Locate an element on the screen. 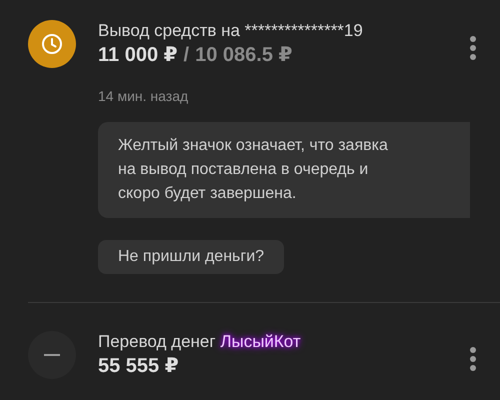 The image size is (500, 400). timestamp: 14 мин. назад is located at coordinates (144, 96).